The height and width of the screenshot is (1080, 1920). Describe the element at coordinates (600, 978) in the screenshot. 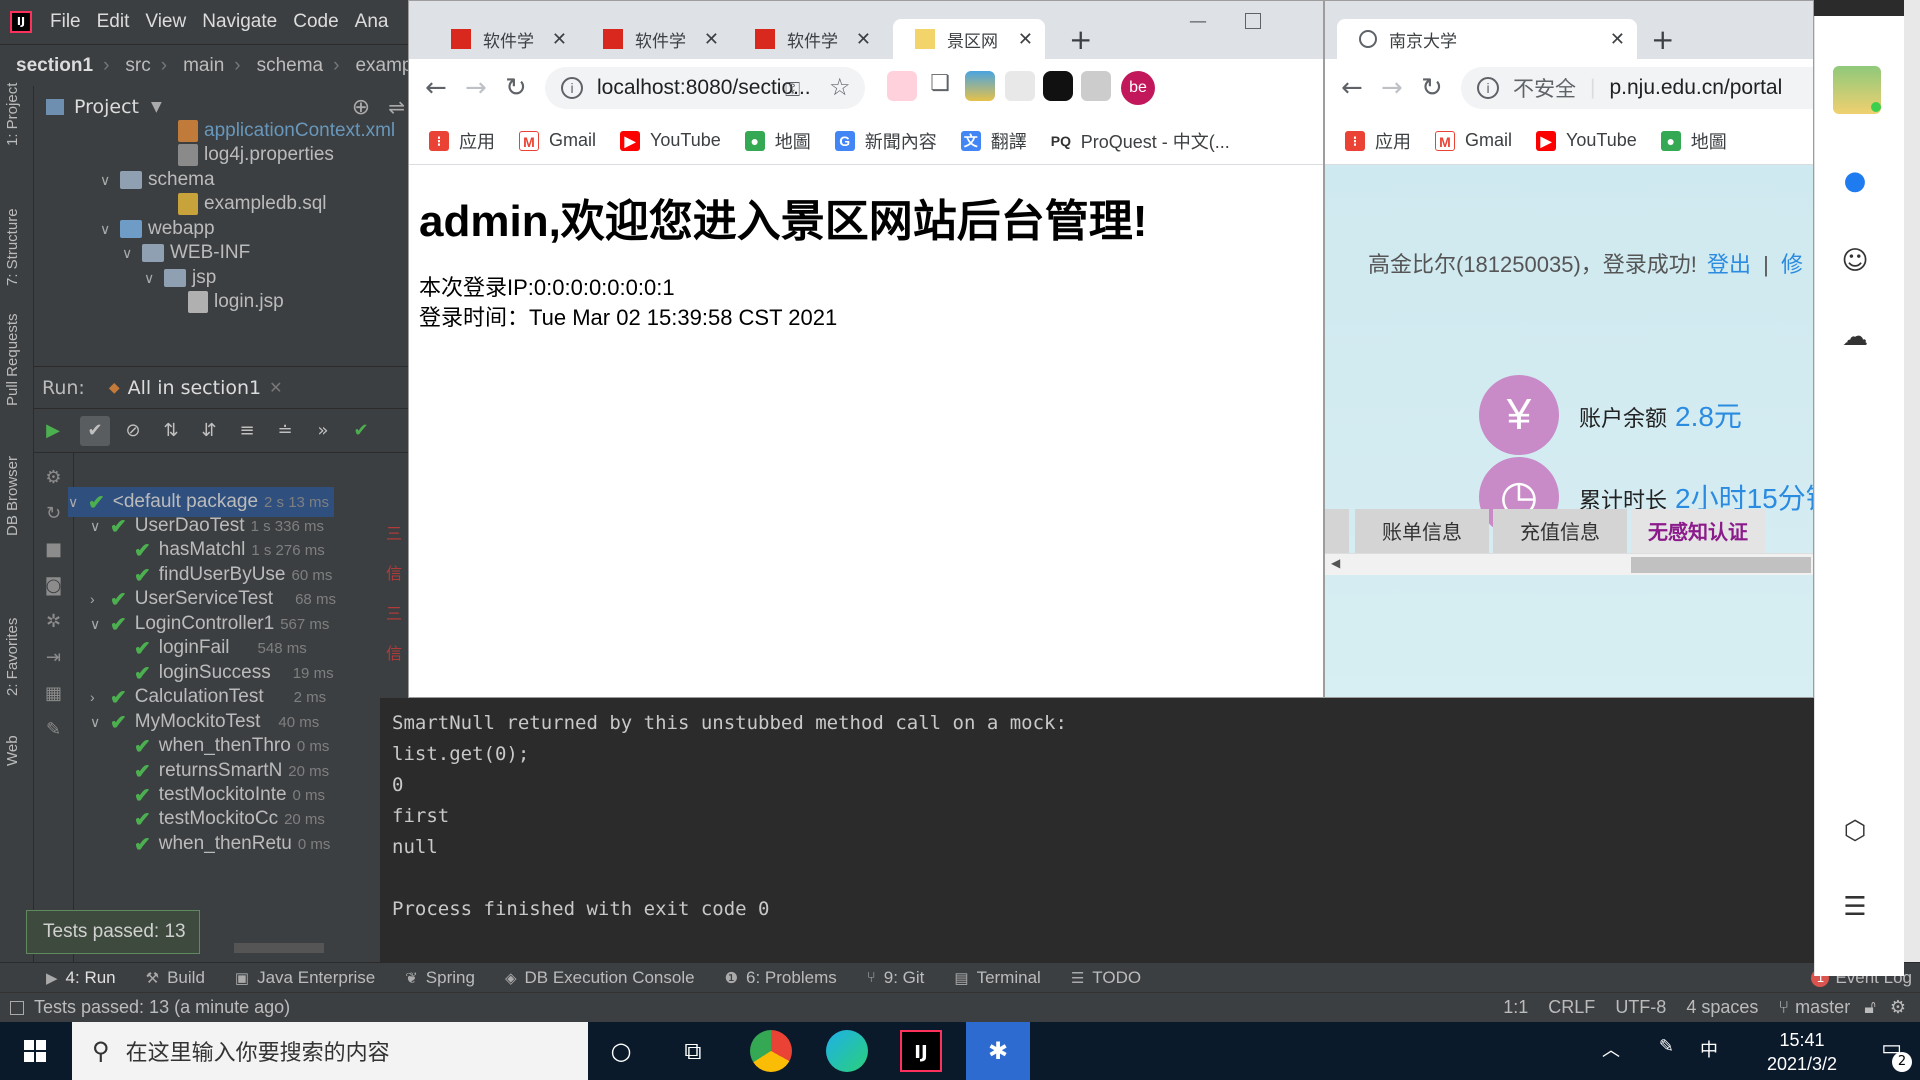

I see `tab-db-execution-console: ◈ DB Execution Console` at that location.